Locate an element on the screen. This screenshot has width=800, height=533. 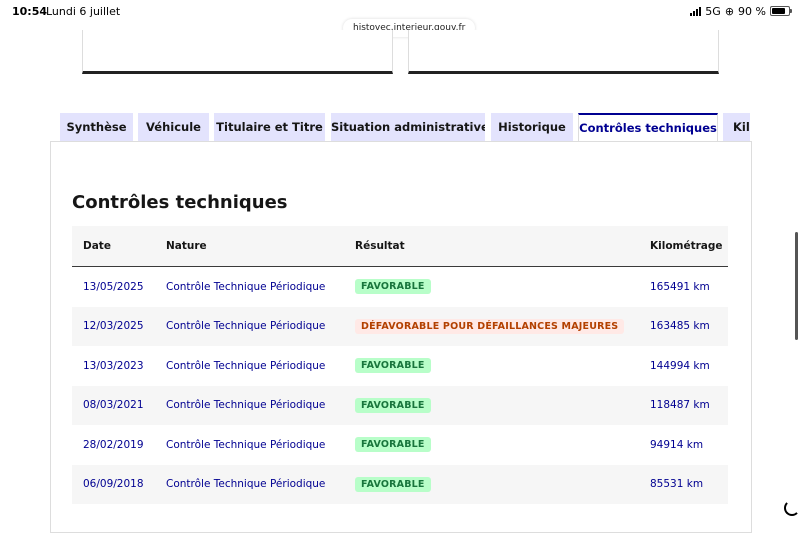
loading-spinner-icon is located at coordinates (792, 508).